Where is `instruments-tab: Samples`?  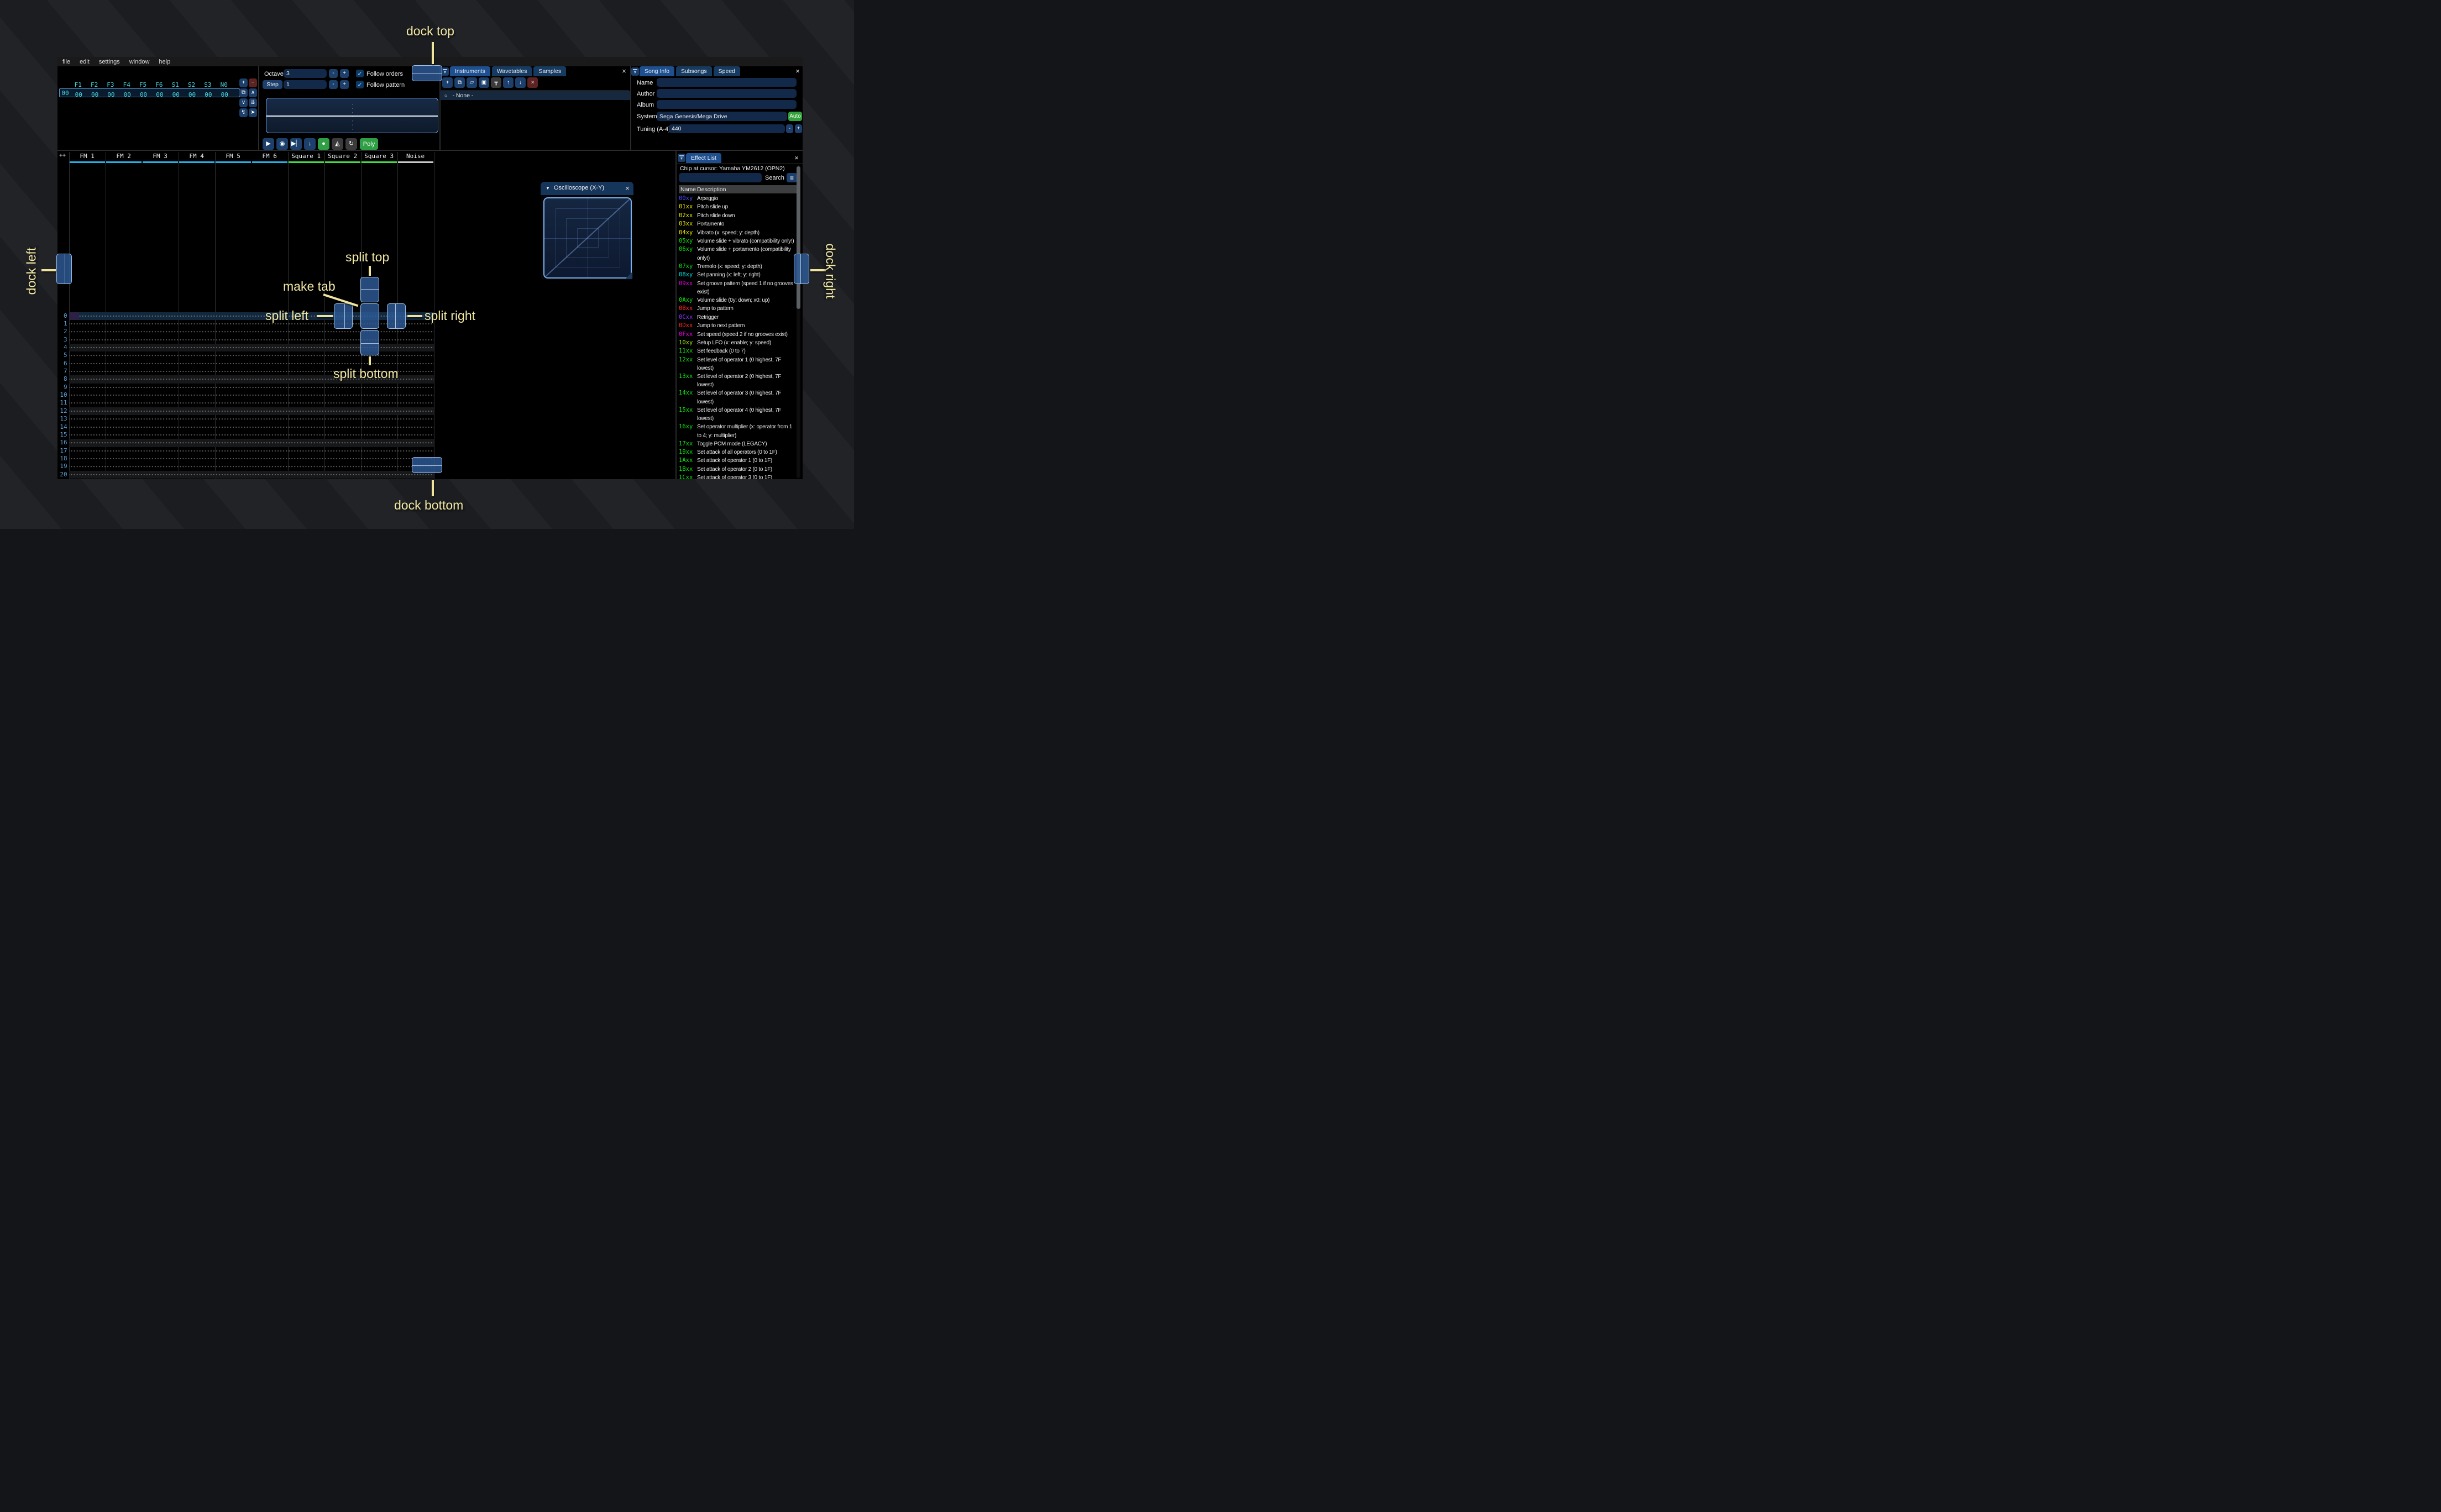
instruments-tab: Samples is located at coordinates (550, 71).